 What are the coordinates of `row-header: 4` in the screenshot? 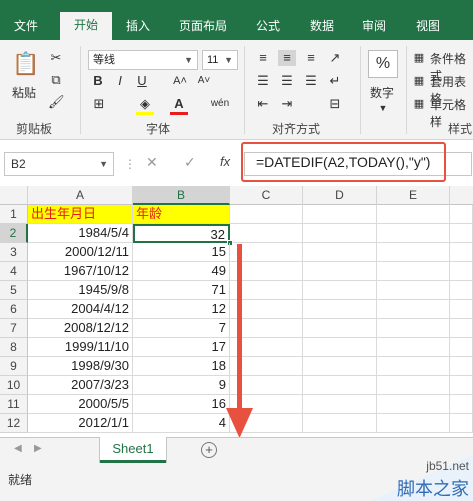 It's located at (14, 271).